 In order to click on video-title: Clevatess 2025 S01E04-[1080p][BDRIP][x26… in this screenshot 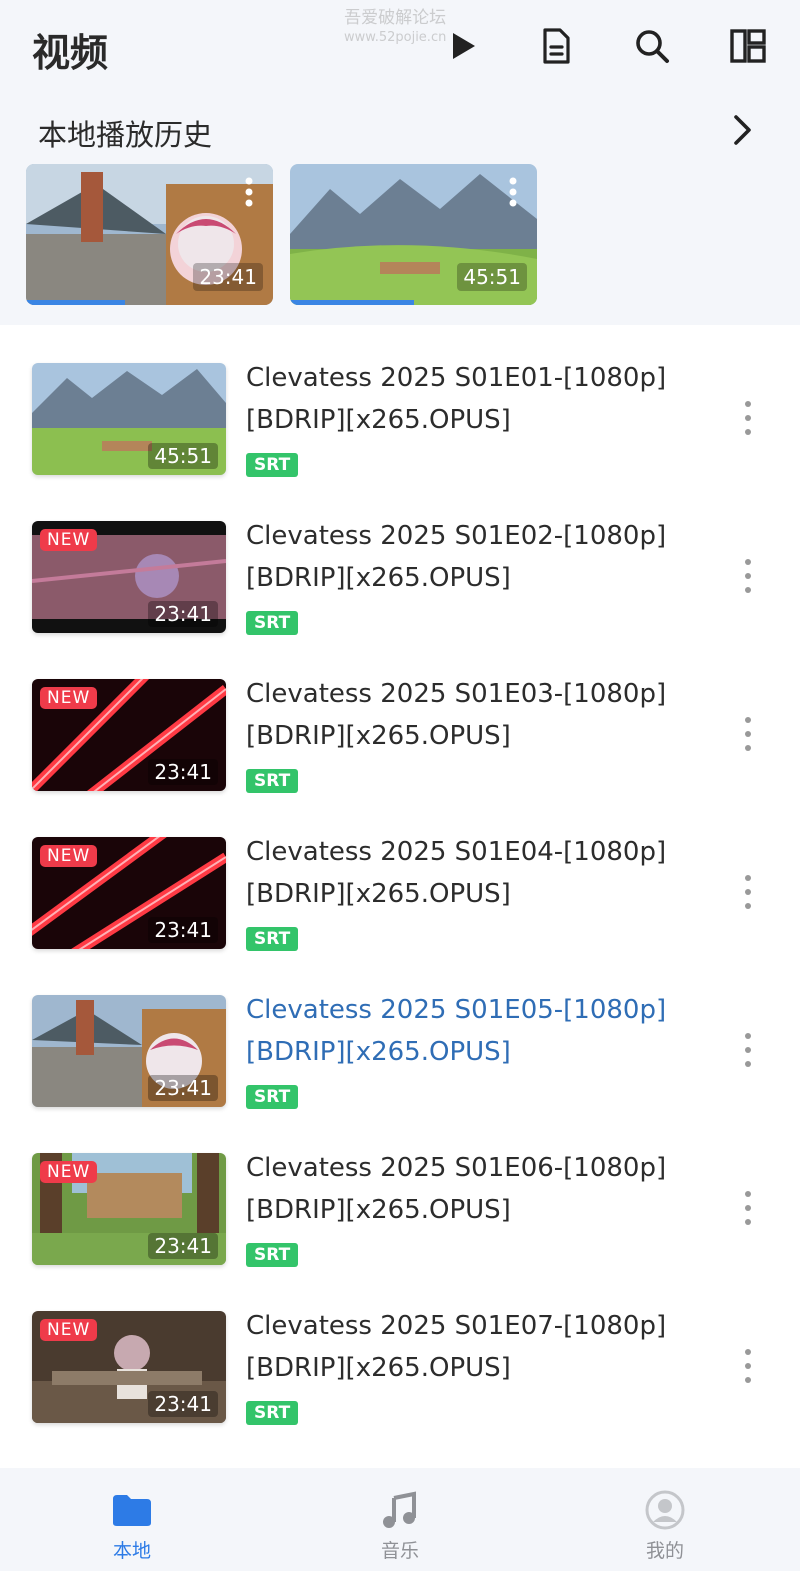, I will do `click(456, 873)`.